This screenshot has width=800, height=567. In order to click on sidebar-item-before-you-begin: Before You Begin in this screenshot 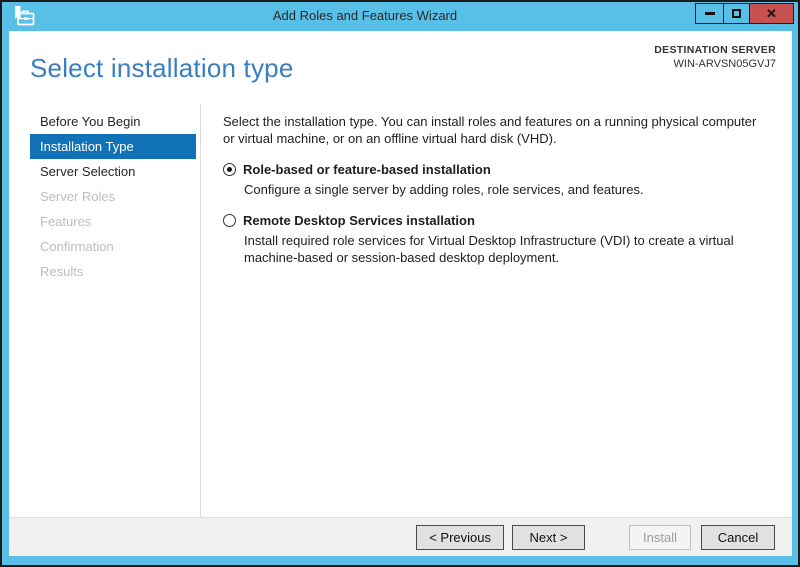, I will do `click(113, 121)`.